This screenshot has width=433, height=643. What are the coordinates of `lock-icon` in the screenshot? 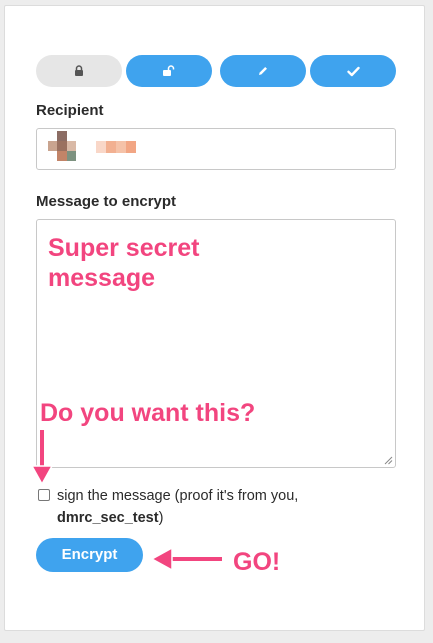 It's located at (79, 70).